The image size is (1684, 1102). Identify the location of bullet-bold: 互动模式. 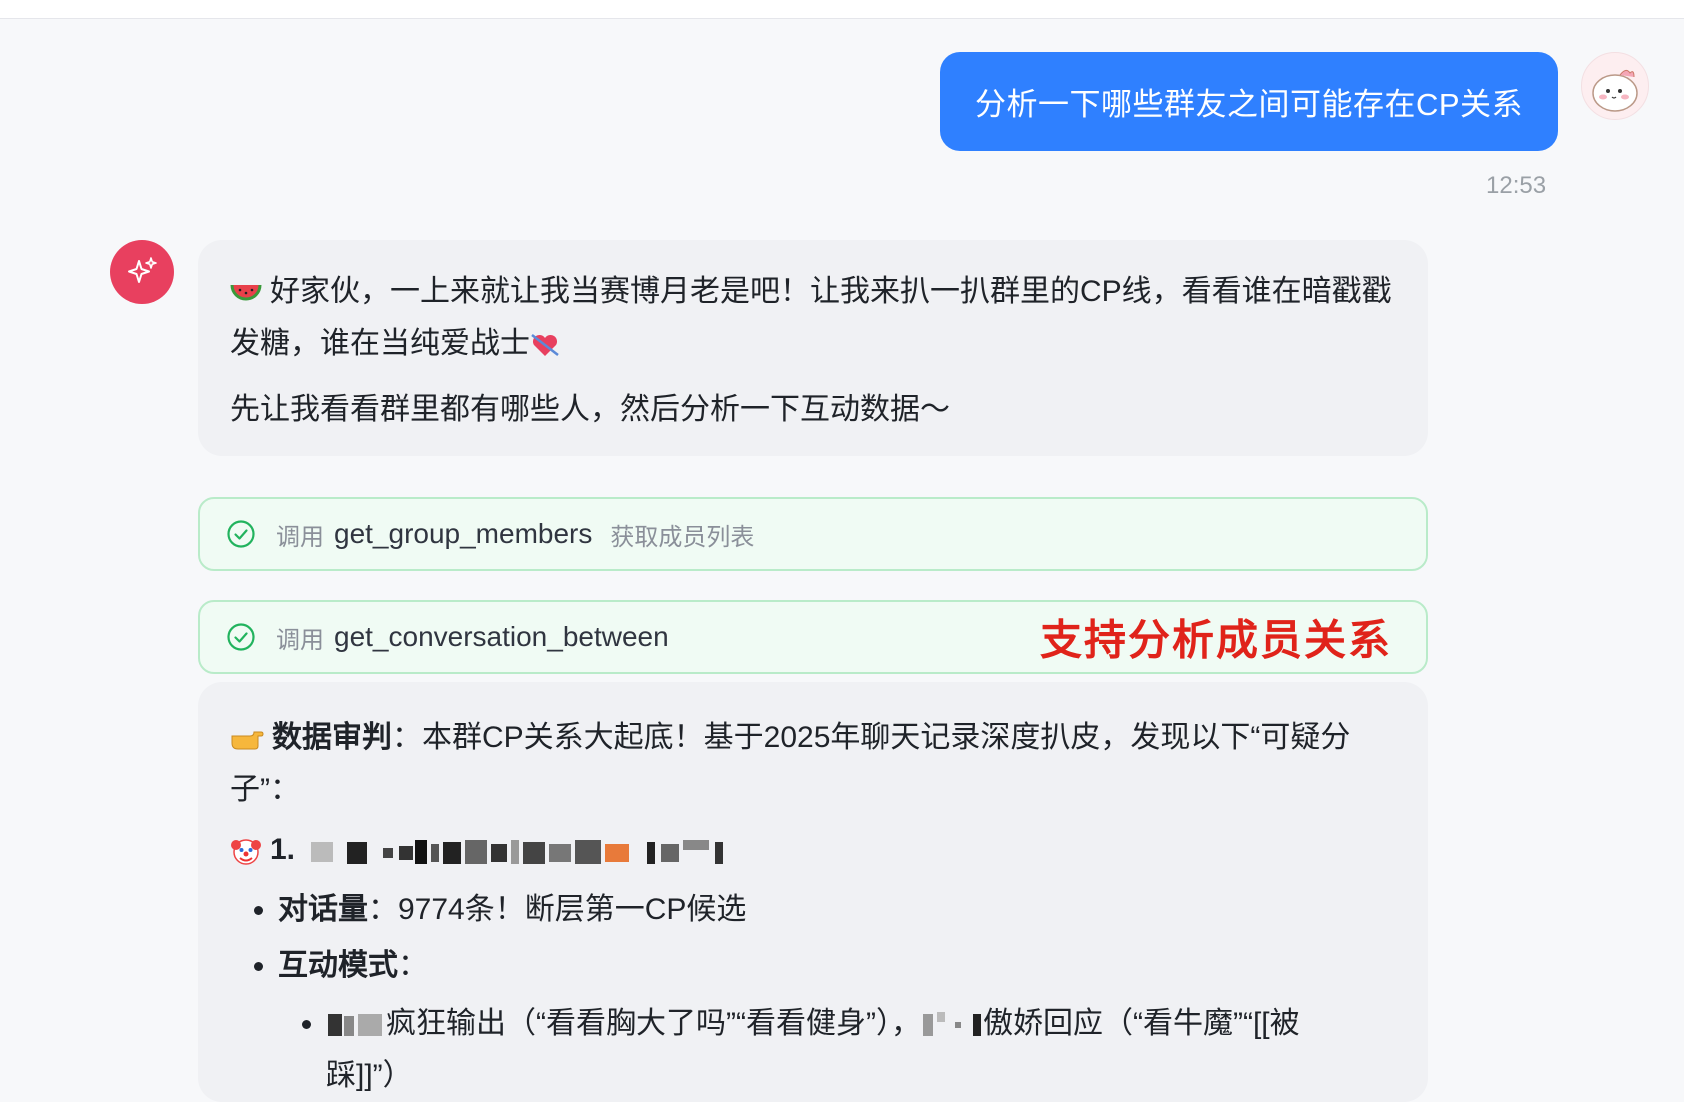
(338, 965).